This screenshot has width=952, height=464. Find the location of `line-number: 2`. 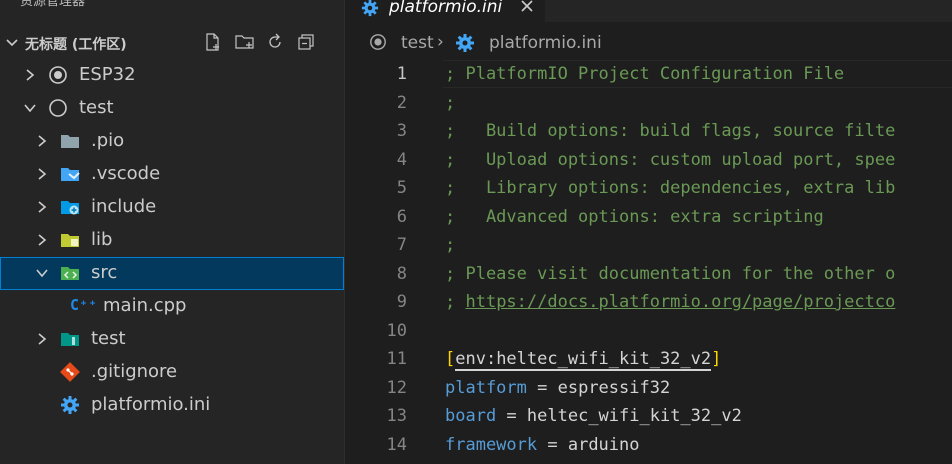

line-number: 2 is located at coordinates (401, 102).